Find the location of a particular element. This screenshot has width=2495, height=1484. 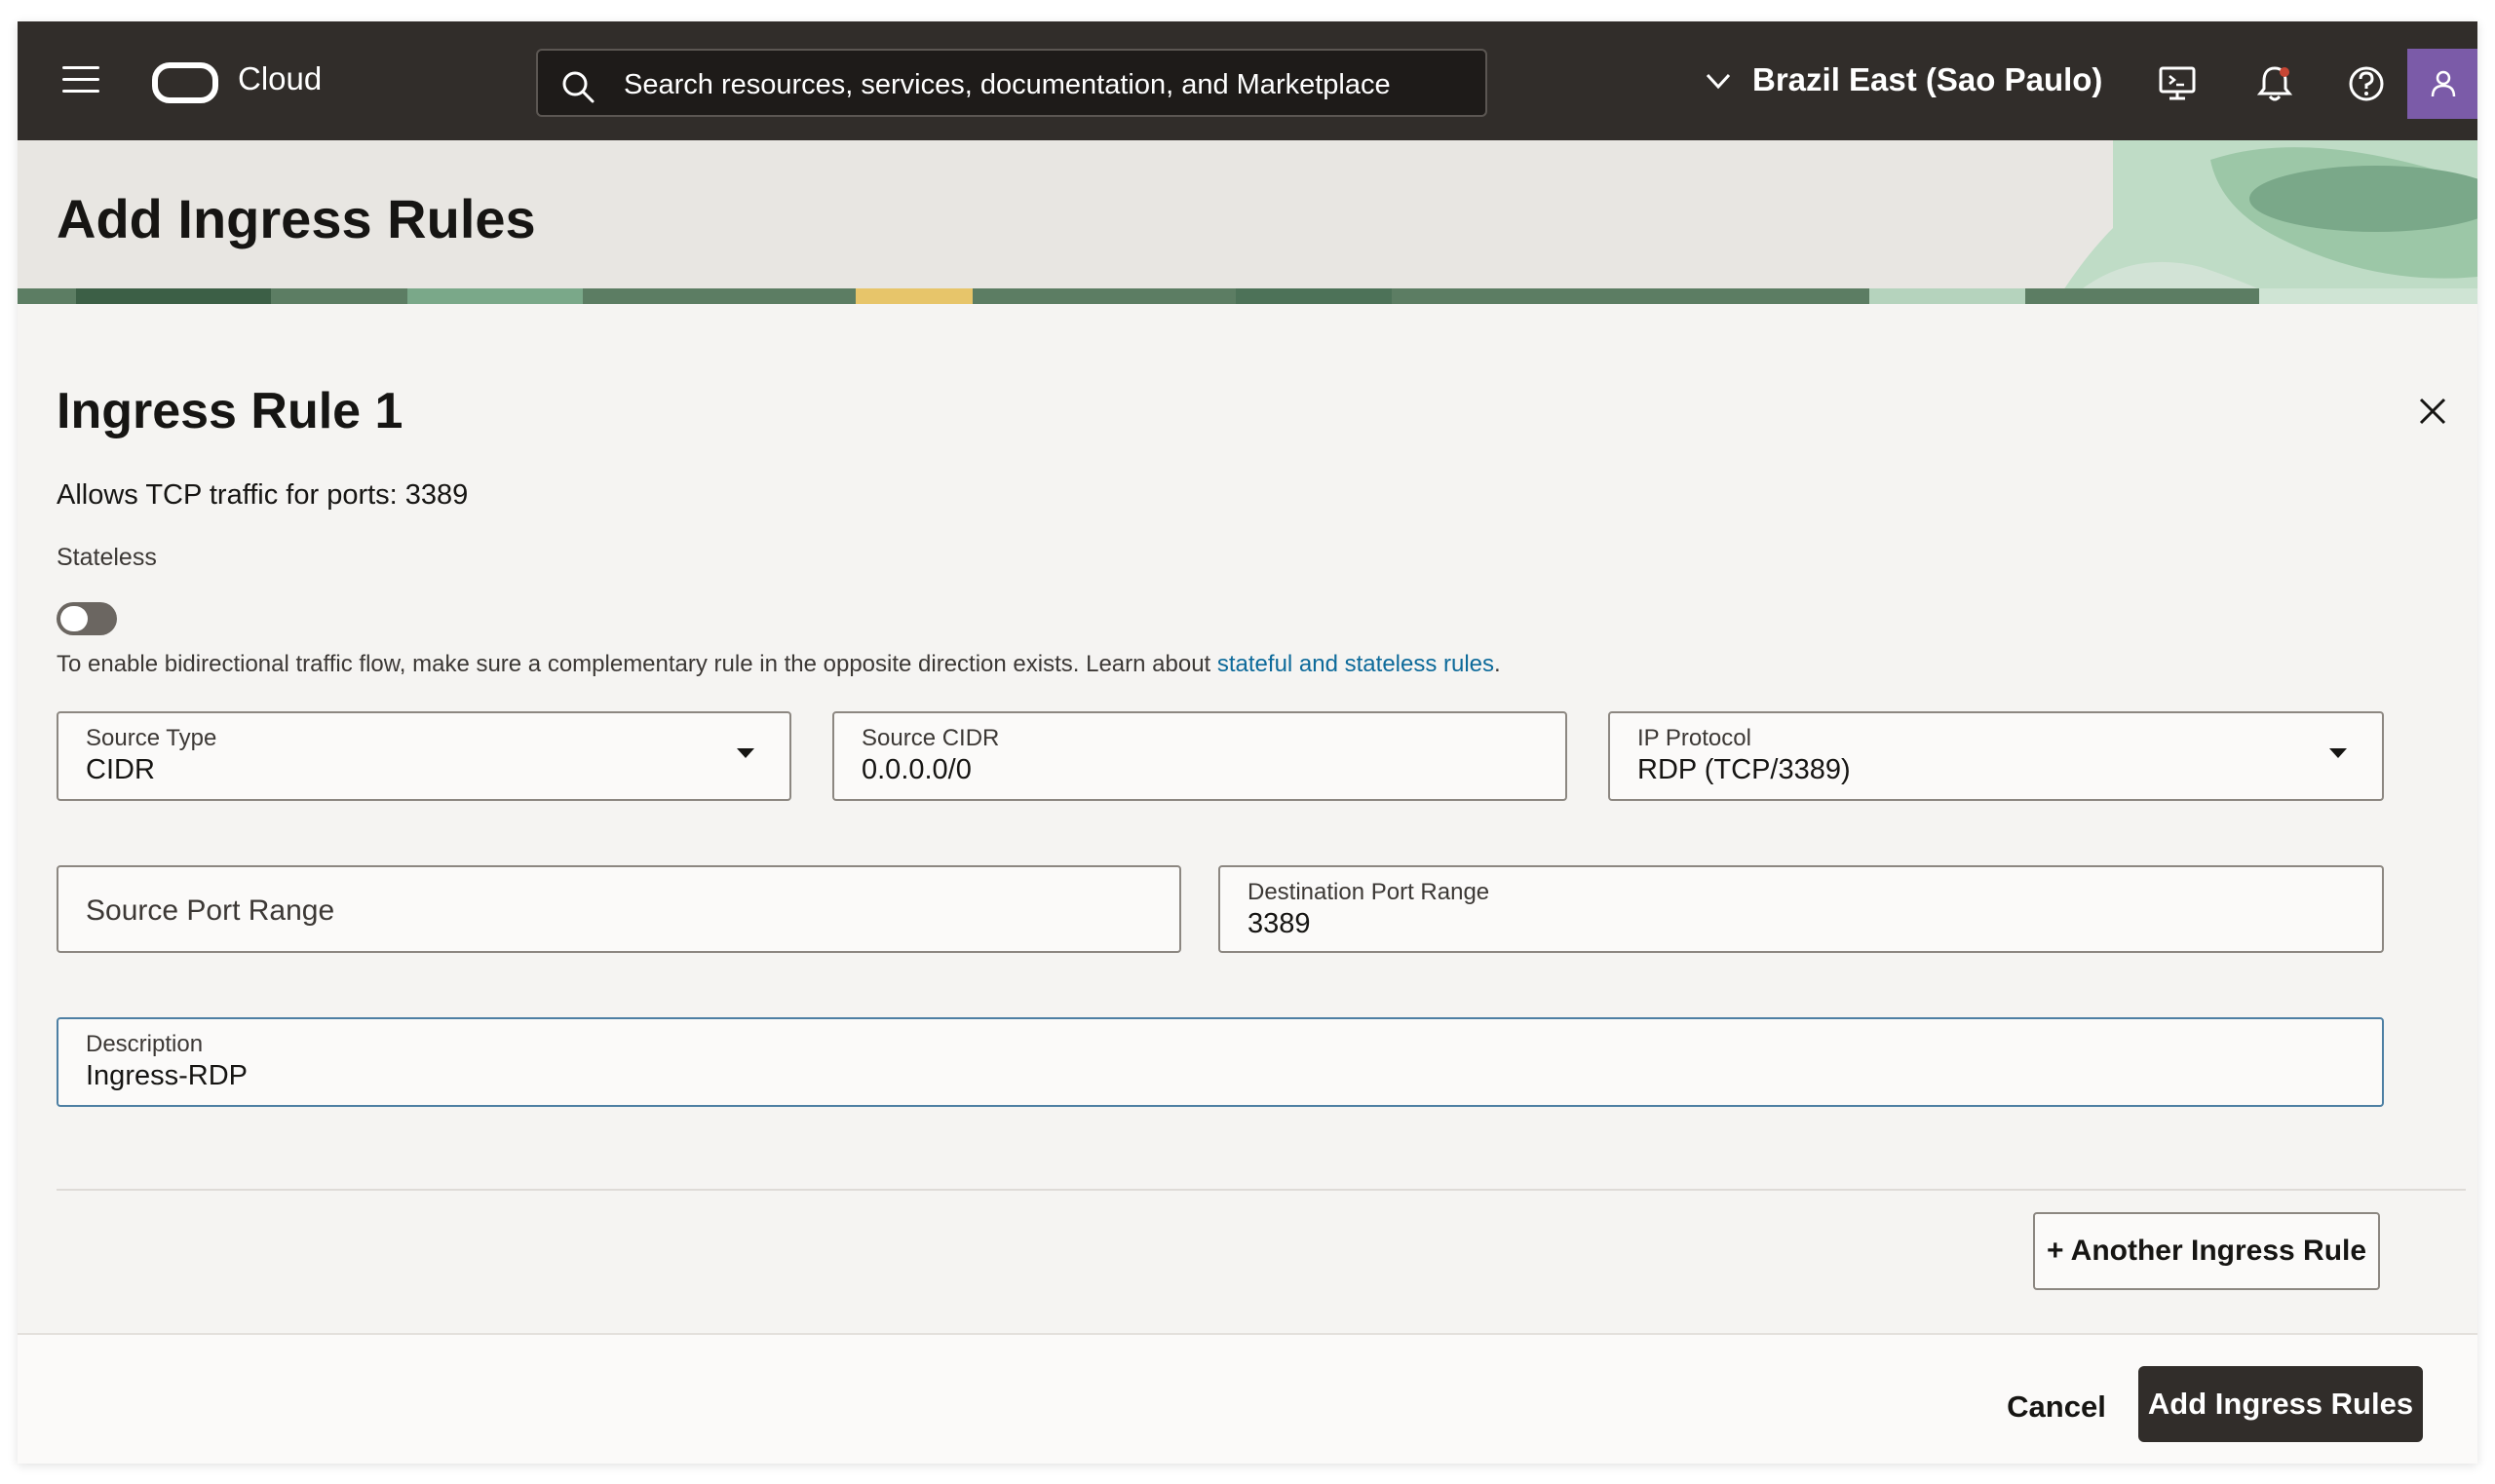

oracle-logo-icon is located at coordinates (185, 82).